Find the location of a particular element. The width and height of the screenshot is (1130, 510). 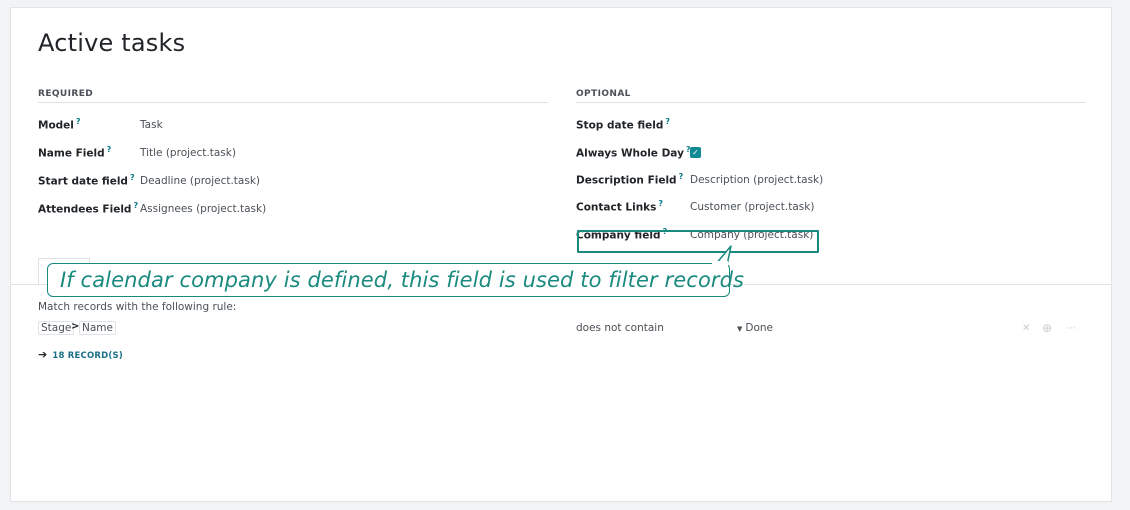

caret-down-icon: ▼ is located at coordinates (740, 329).